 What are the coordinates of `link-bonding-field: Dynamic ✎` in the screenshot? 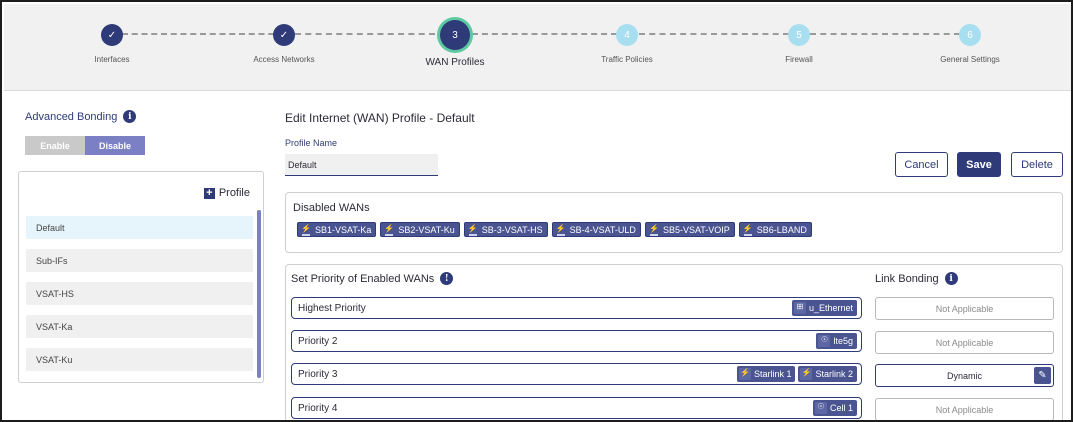 It's located at (964, 375).